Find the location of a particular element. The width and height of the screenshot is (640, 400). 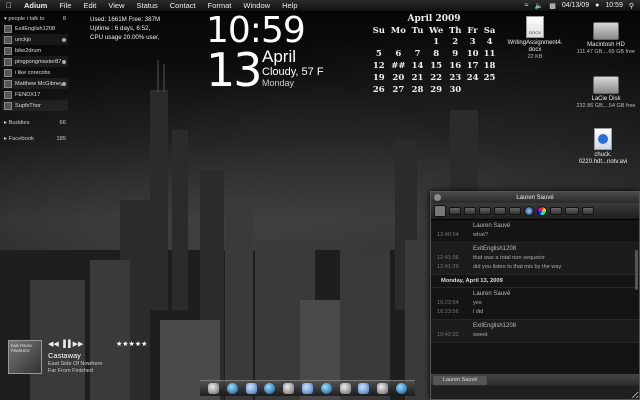

message-line: 10:23:54 yes is located at coordinates (535, 303).